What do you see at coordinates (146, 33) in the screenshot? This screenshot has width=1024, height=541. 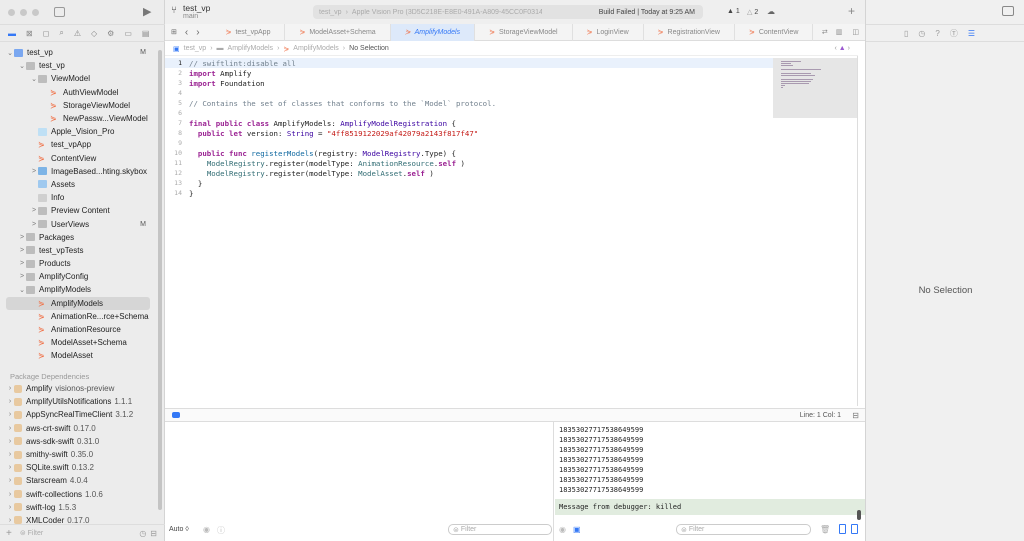 I see `report-icon: ▤` at bounding box center [146, 33].